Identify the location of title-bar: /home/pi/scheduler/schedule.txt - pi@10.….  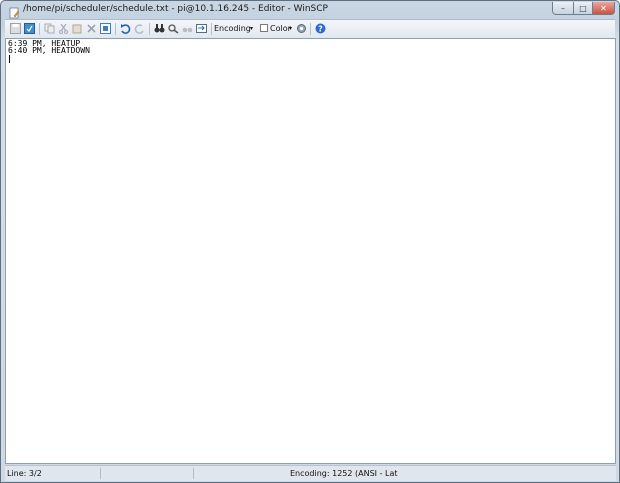
(310, 10).